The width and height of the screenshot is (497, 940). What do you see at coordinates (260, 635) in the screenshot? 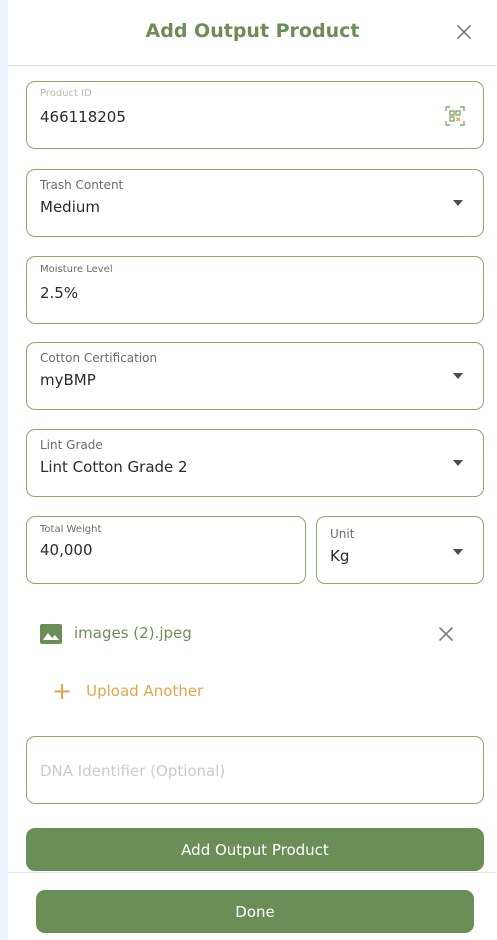
I see `attached-file-row: images (2).jpeg` at bounding box center [260, 635].